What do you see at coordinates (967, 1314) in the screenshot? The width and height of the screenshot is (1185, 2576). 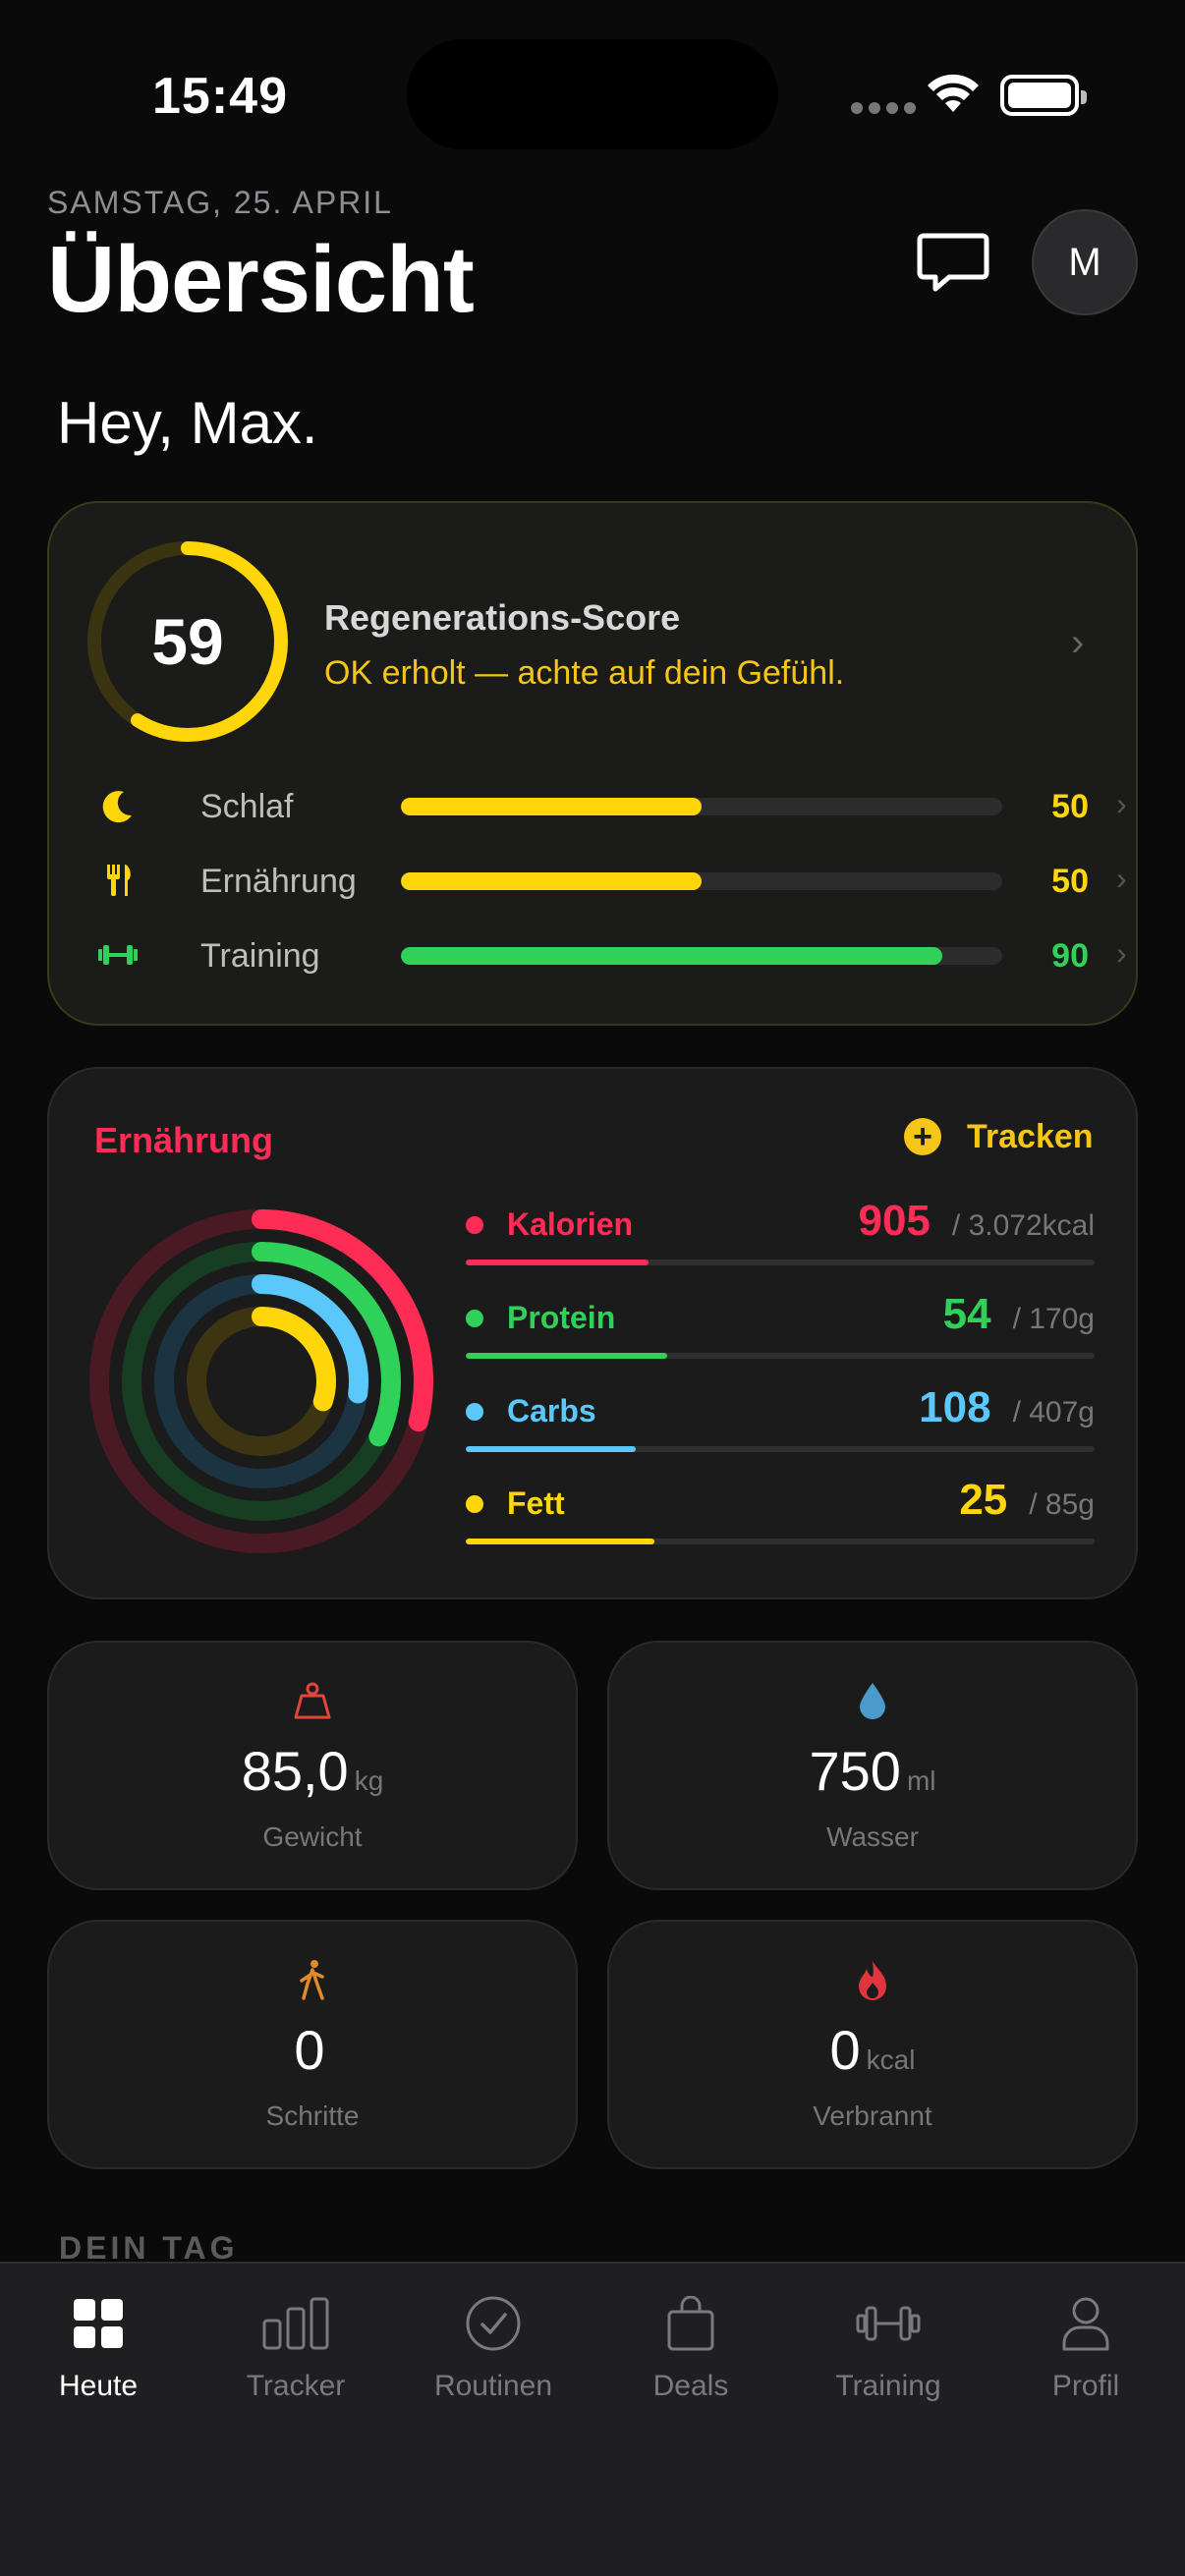 I see `macro-value: 54` at bounding box center [967, 1314].